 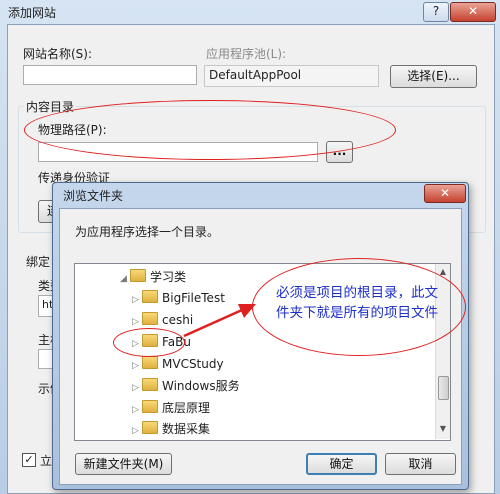 I want to click on window-close-button: ✕, so click(x=473, y=12).